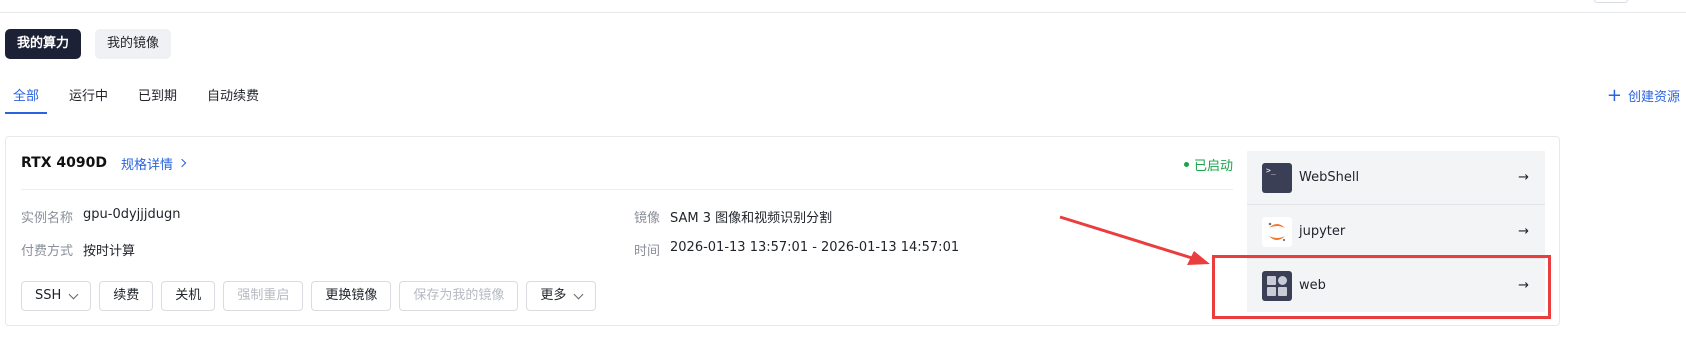  I want to click on status-badge: 已启动, so click(1208, 164).